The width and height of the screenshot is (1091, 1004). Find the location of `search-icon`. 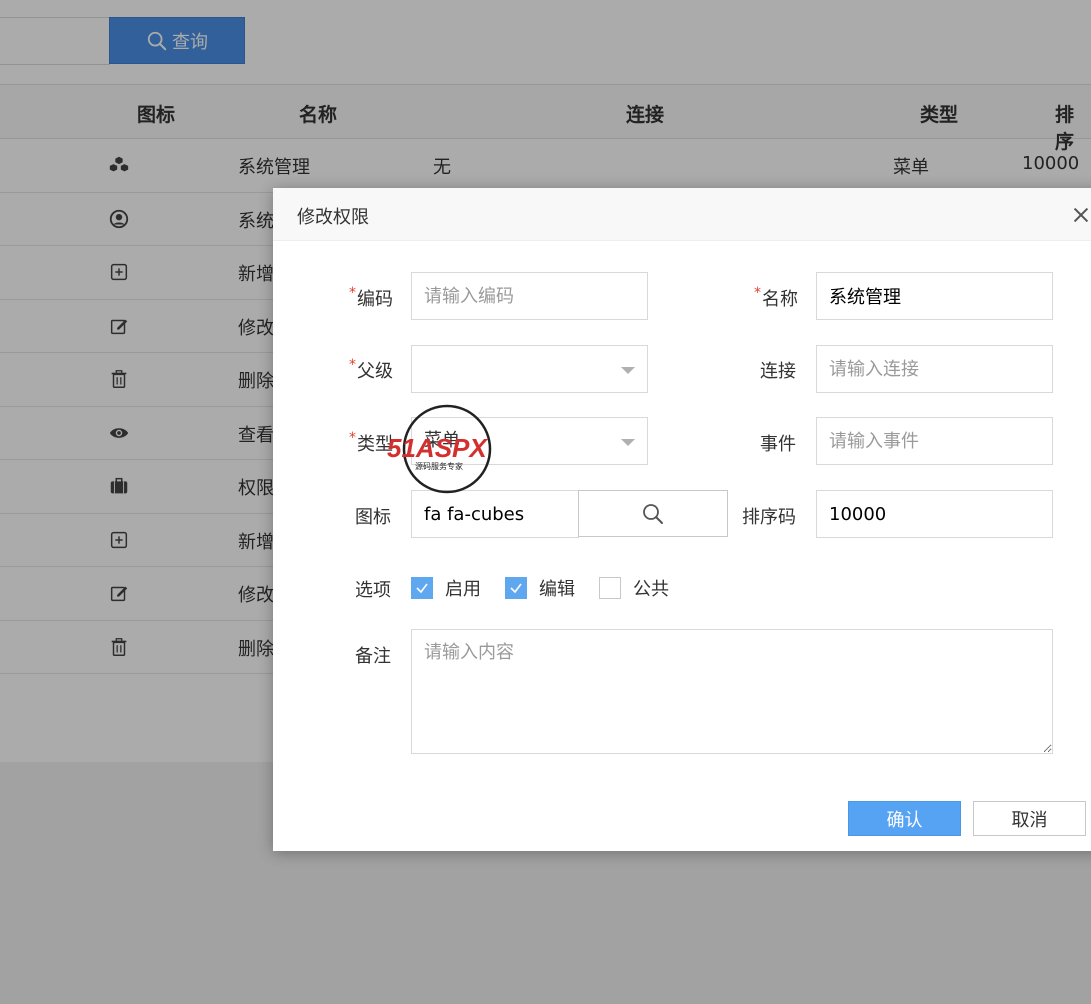

search-icon is located at coordinates (653, 513).